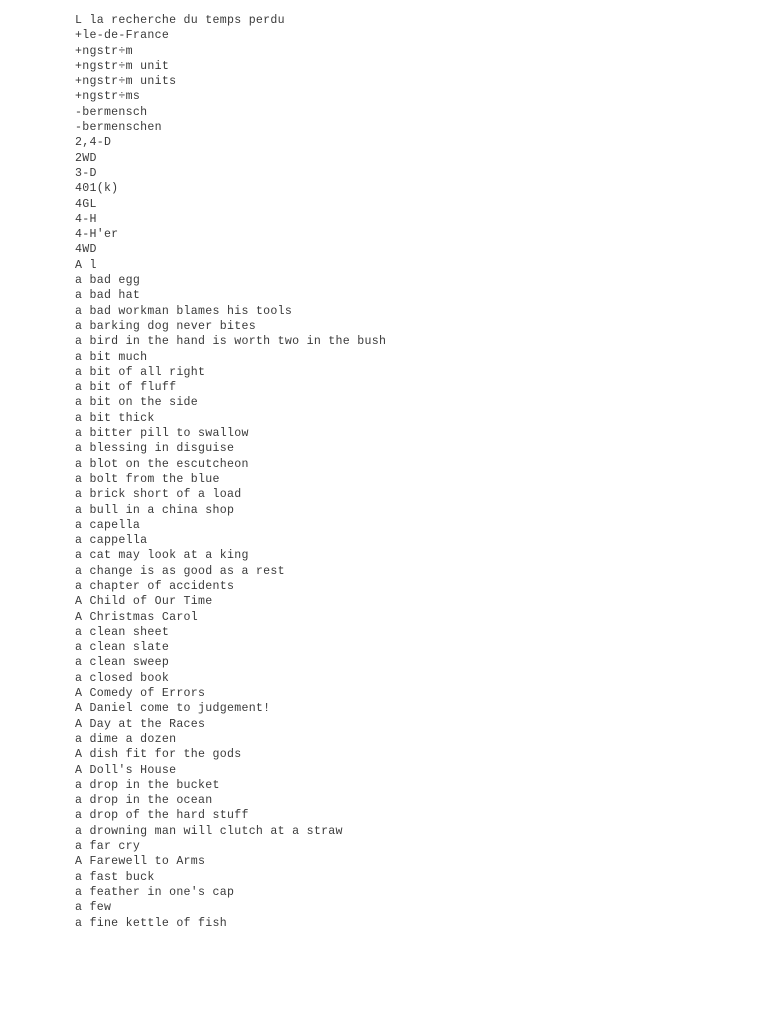 The height and width of the screenshot is (1024, 768). I want to click on text-line: 4-H'er, so click(97, 235).